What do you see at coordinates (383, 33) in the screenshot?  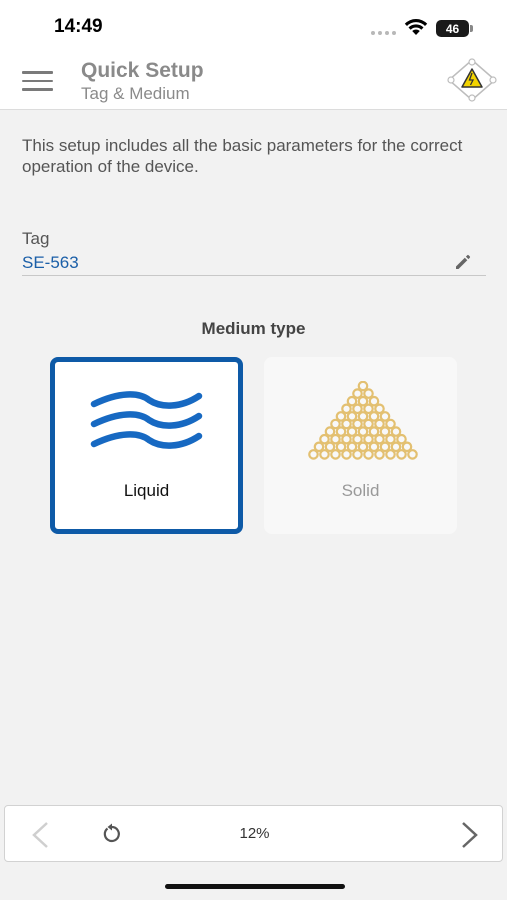 I see `cellular-signal-icon` at bounding box center [383, 33].